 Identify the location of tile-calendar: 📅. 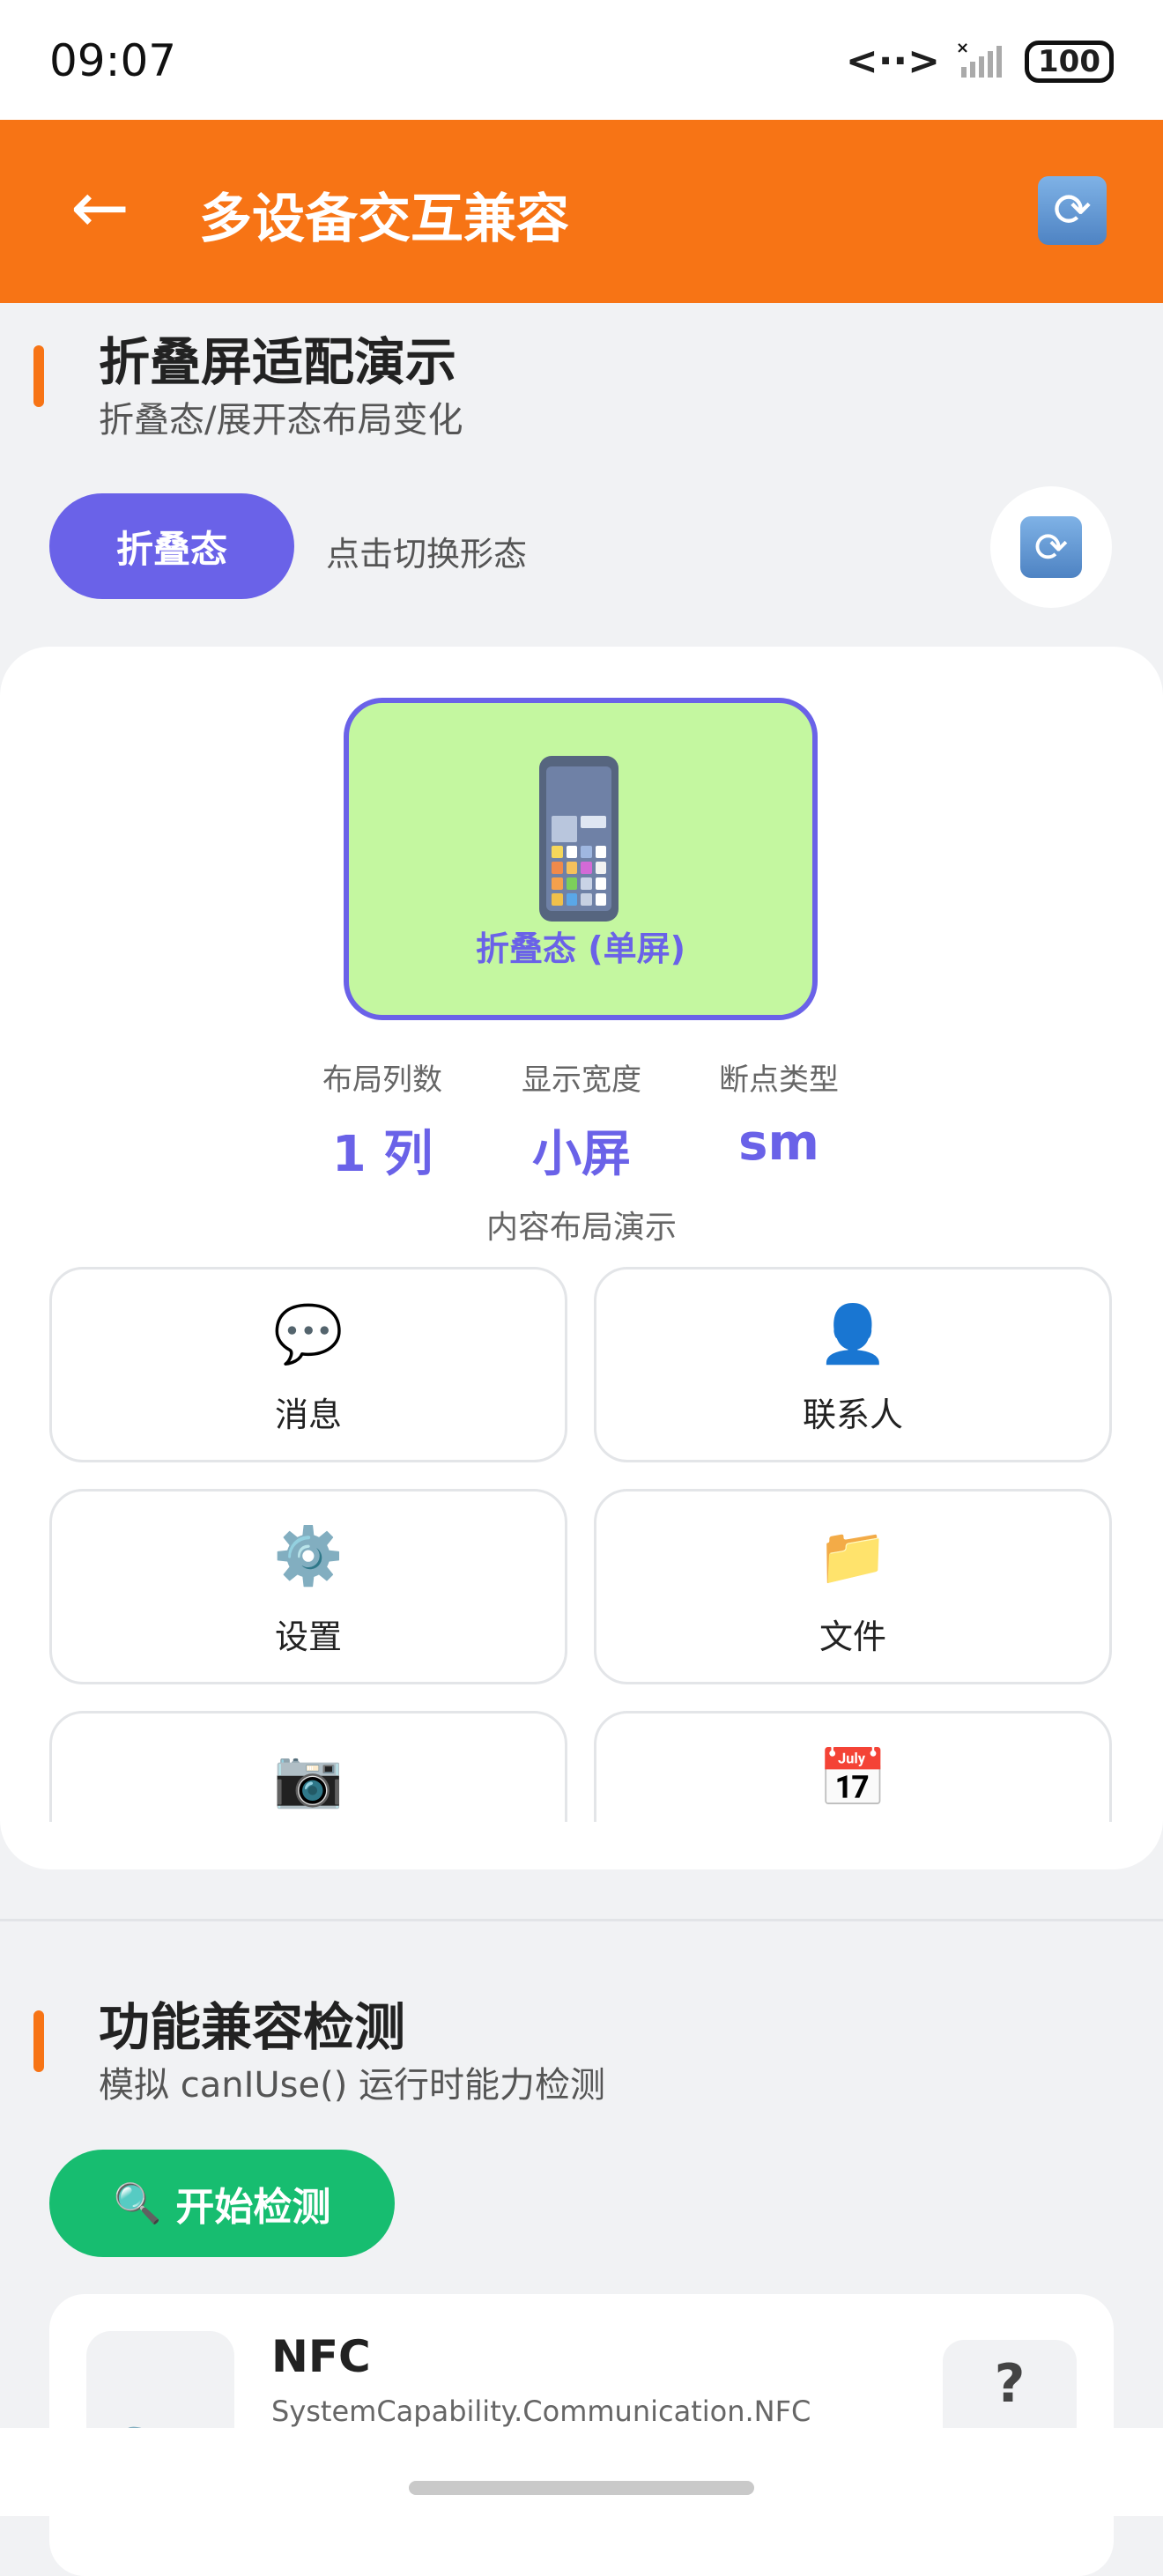
(853, 1767).